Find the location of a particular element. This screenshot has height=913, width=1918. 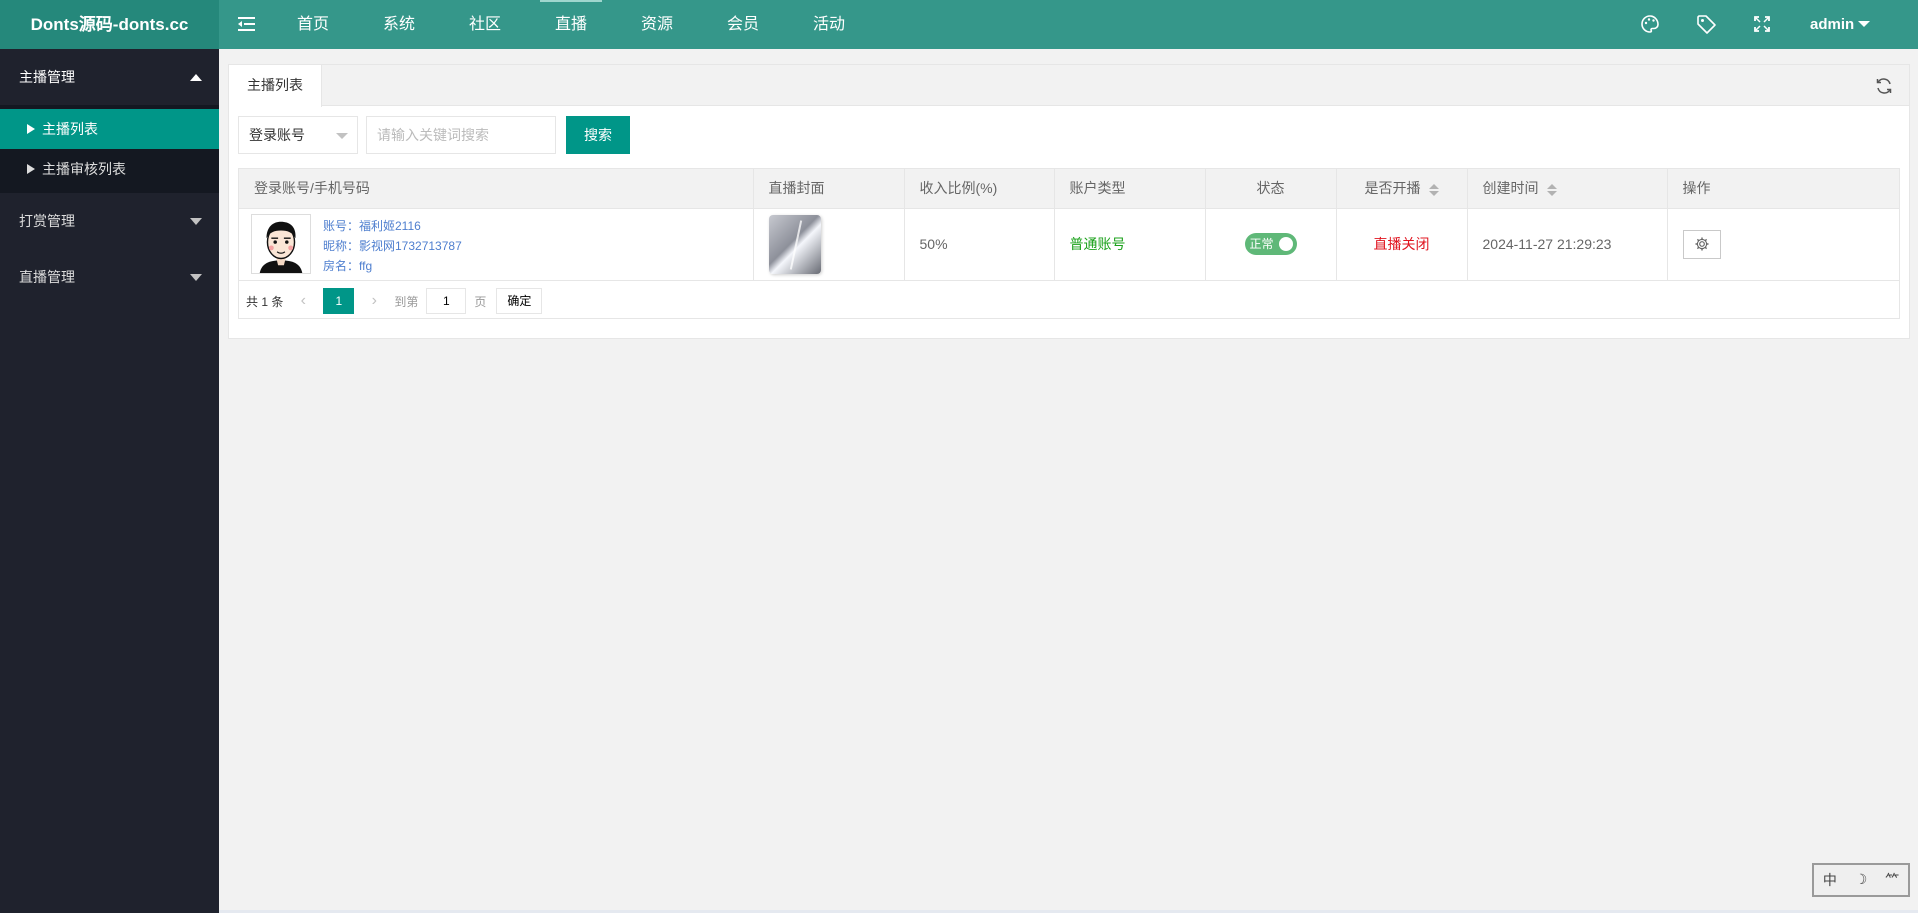

toggle-knob is located at coordinates (1285, 244).